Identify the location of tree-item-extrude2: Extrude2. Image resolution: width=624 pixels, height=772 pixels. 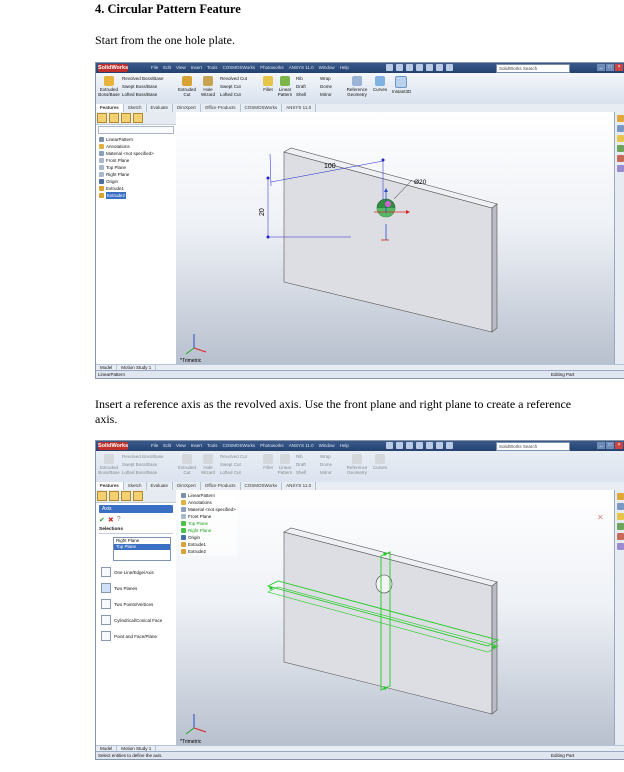
(136, 195).